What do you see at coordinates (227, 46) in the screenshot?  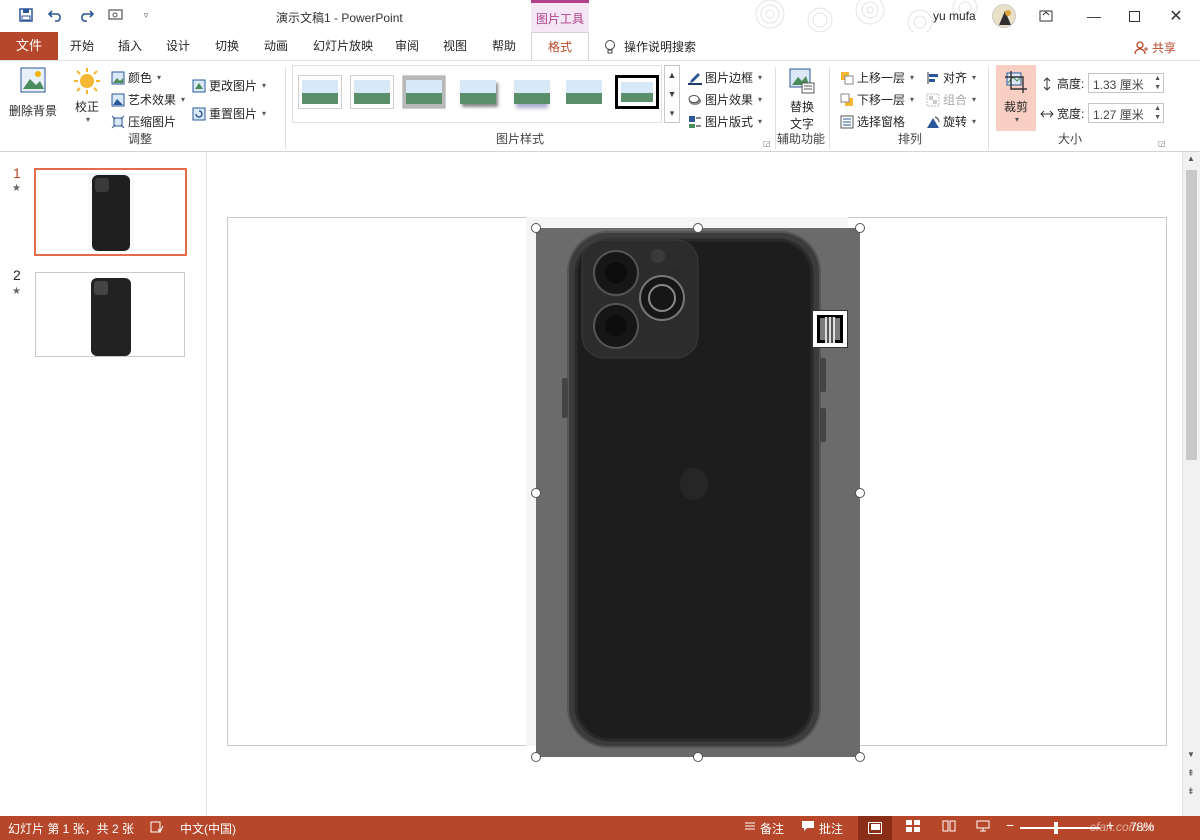 I see `tab-transitions: 切换` at bounding box center [227, 46].